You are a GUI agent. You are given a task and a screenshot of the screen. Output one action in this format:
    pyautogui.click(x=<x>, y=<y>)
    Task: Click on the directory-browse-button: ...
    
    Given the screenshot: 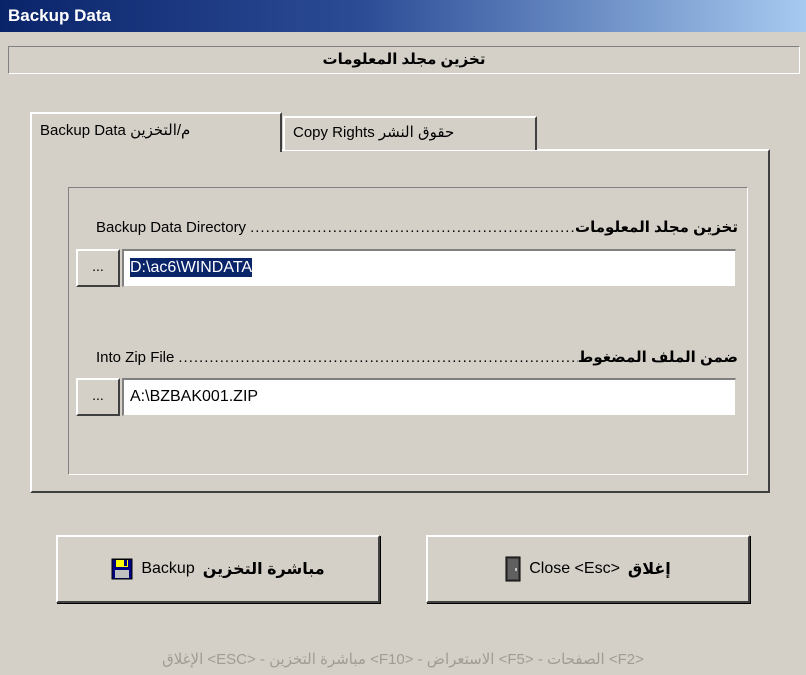 What is the action you would take?
    pyautogui.click(x=98, y=268)
    